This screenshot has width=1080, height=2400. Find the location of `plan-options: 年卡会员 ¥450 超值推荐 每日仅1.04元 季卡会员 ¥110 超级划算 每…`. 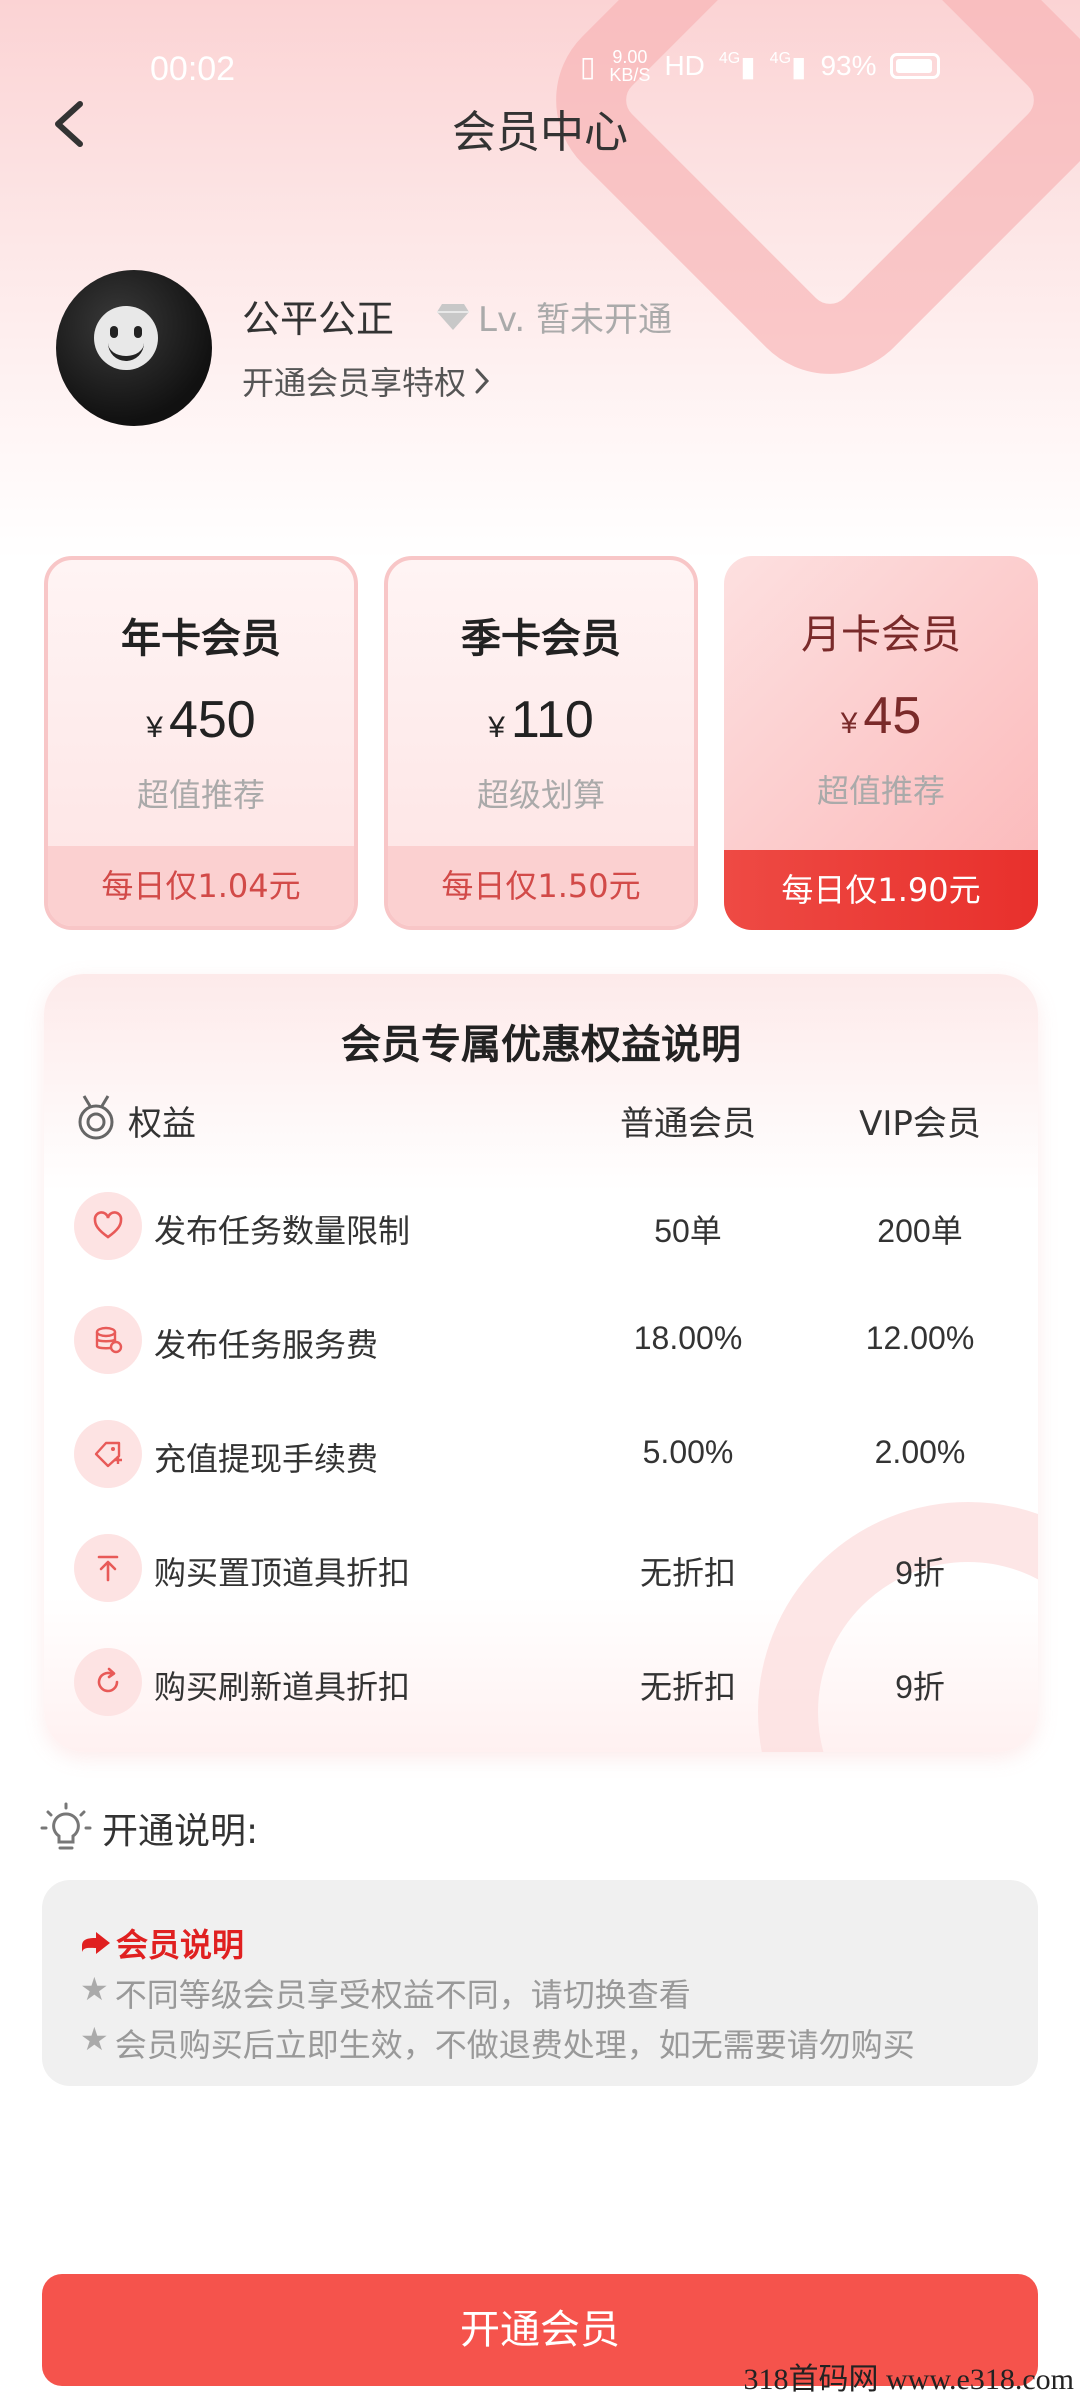

plan-options: 年卡会员 ¥450 超值推荐 每日仅1.04元 季卡会员 ¥110 超级划算 每… is located at coordinates (541, 743).